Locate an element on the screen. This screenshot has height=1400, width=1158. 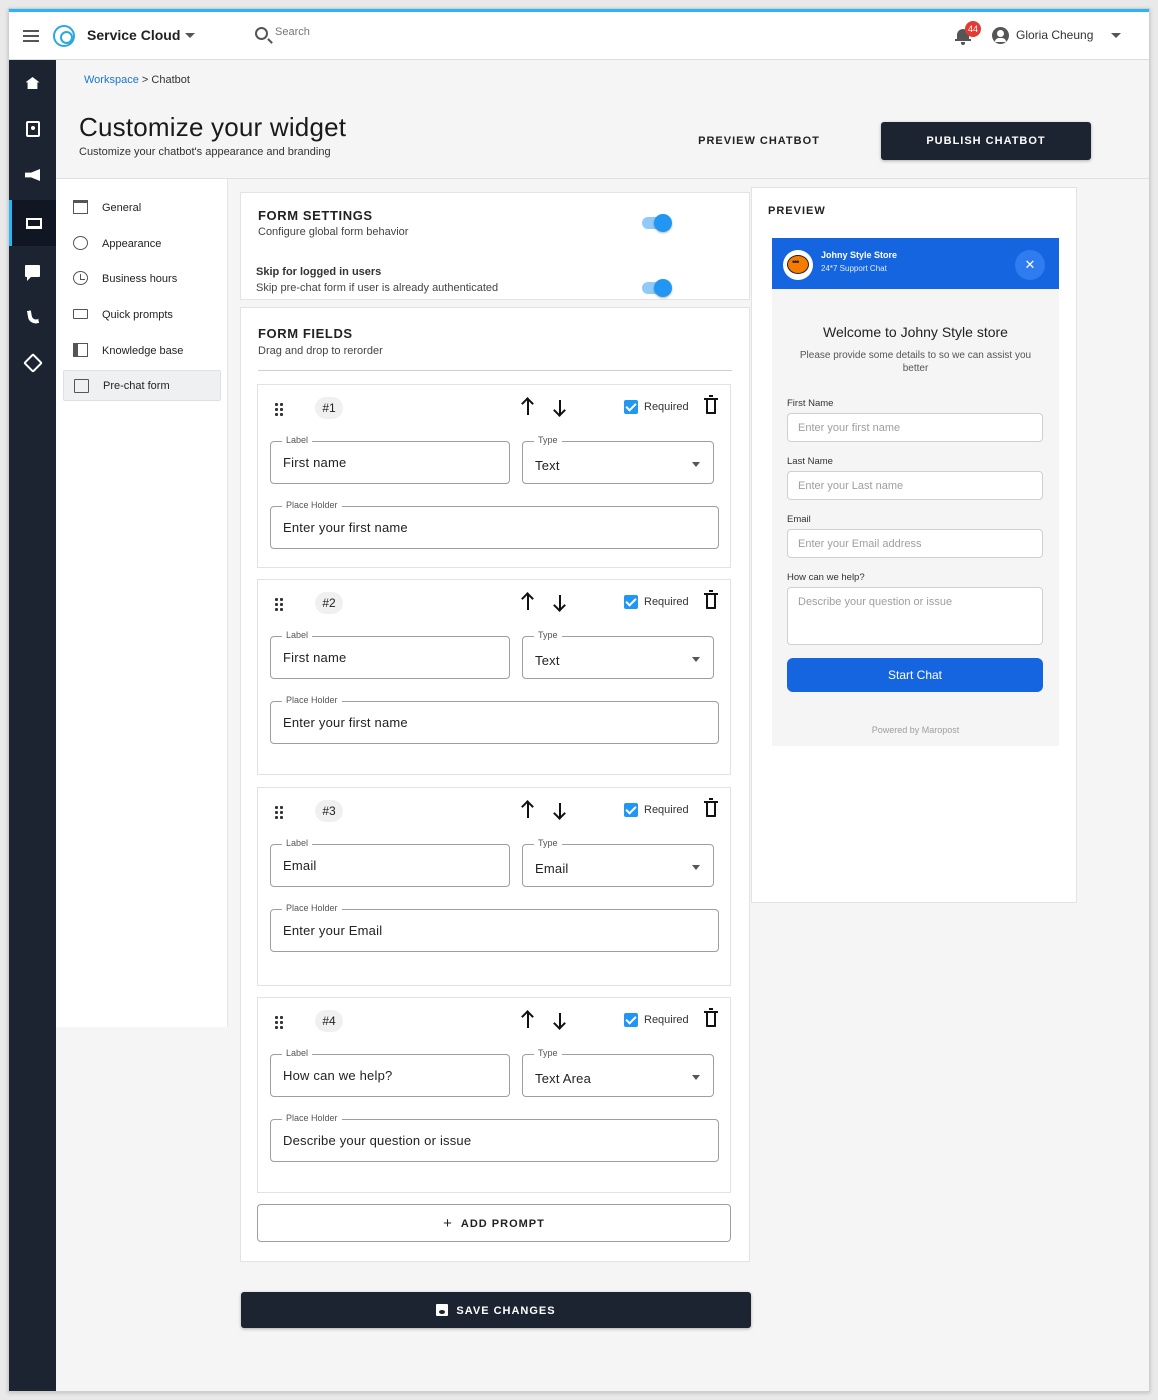
add-prompt-button: + ADD PROMPT is located at coordinates (494, 1223).